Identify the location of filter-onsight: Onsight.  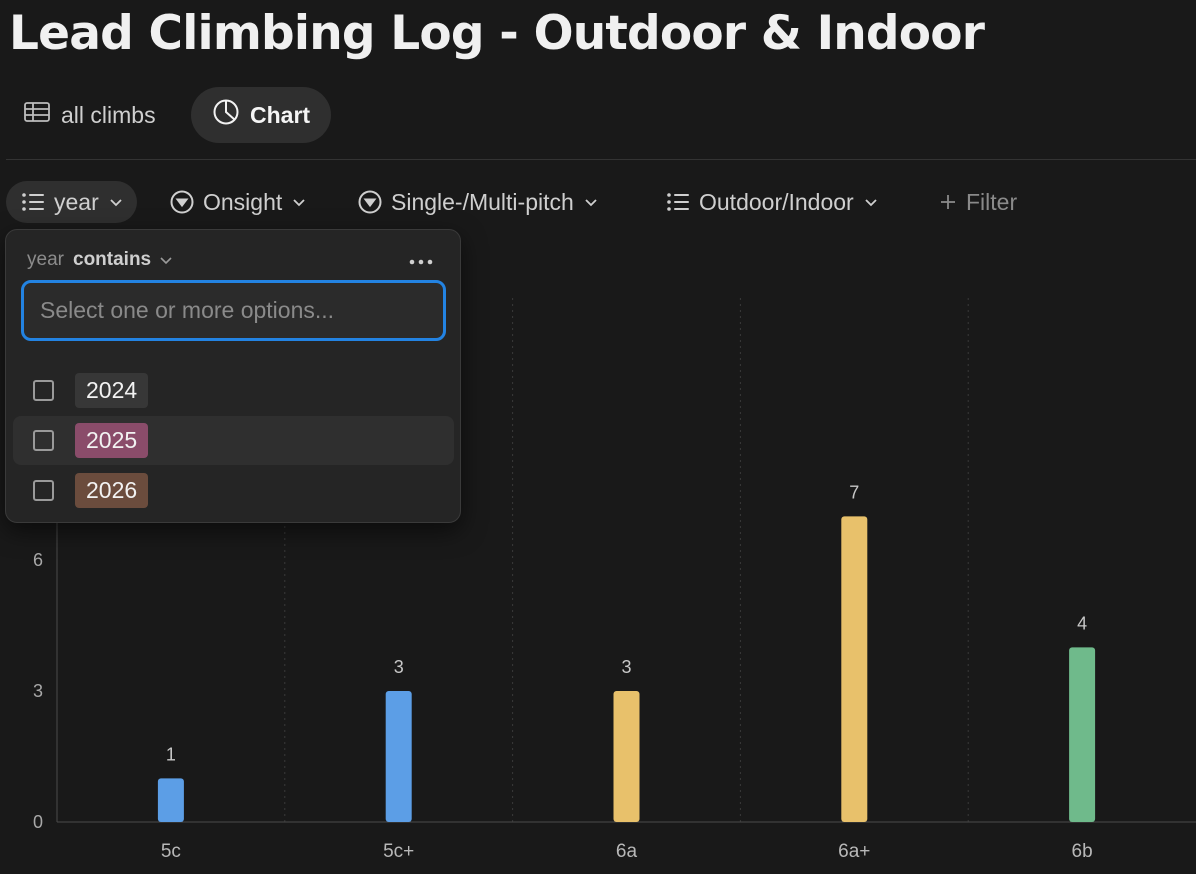
(237, 202).